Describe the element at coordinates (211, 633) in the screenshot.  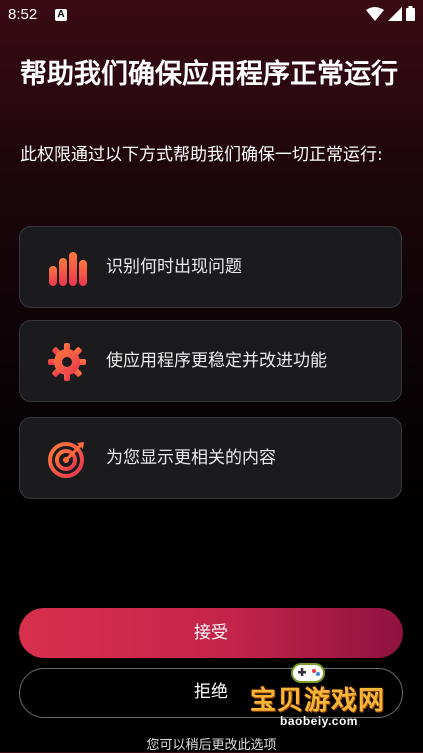
I see `accept-button: 接受` at that location.